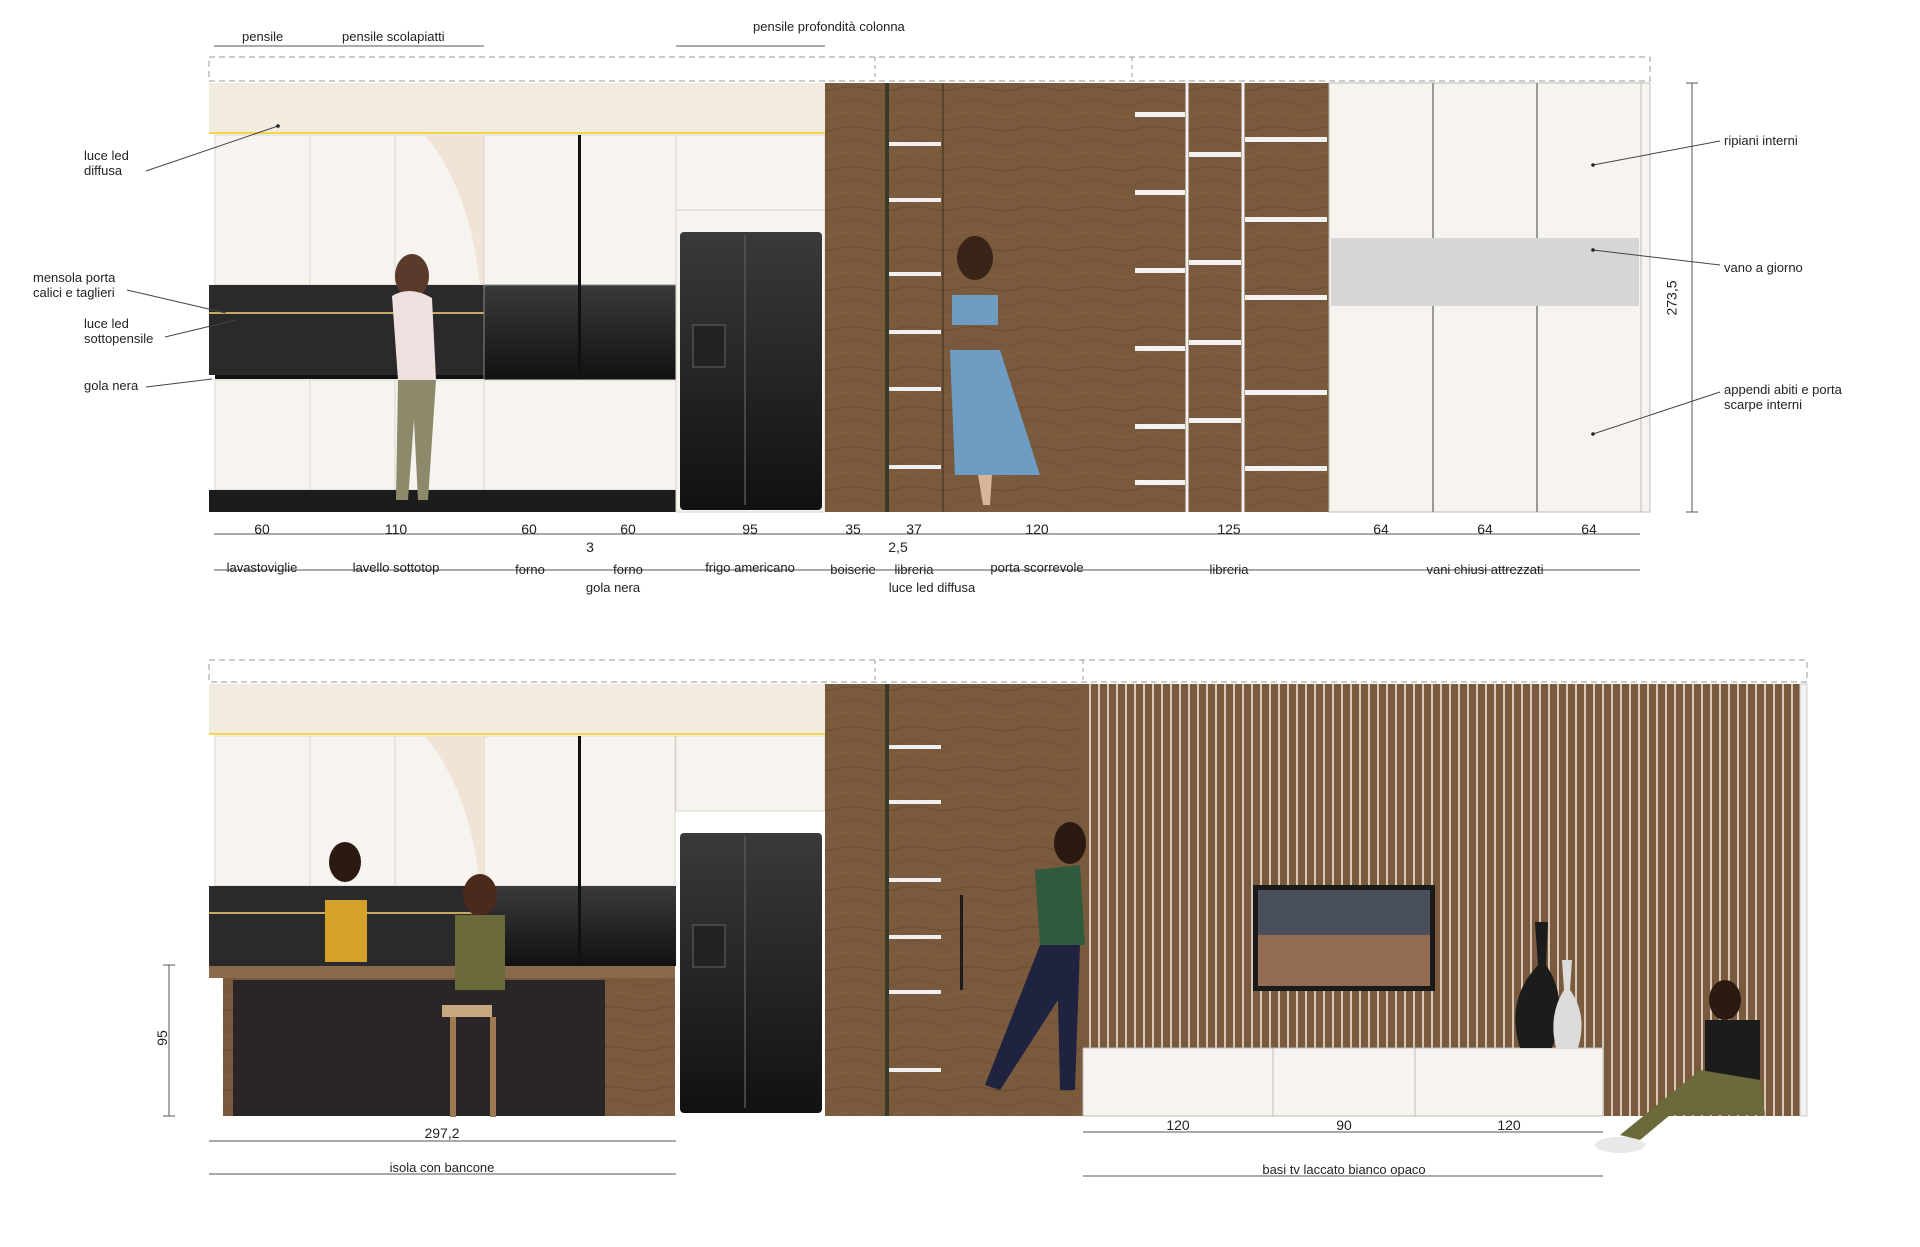  I want to click on dim-125: 125, so click(1229, 529).